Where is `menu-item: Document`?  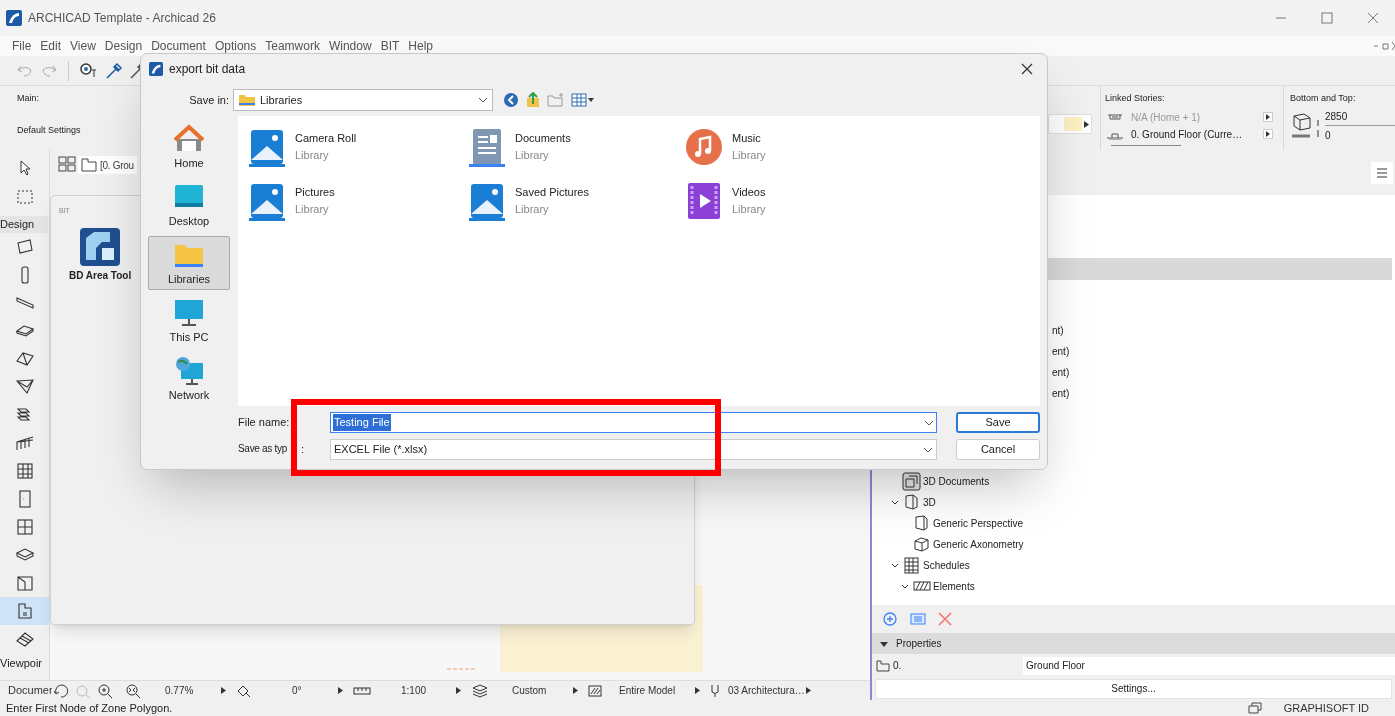
menu-item: Document is located at coordinates (178, 46).